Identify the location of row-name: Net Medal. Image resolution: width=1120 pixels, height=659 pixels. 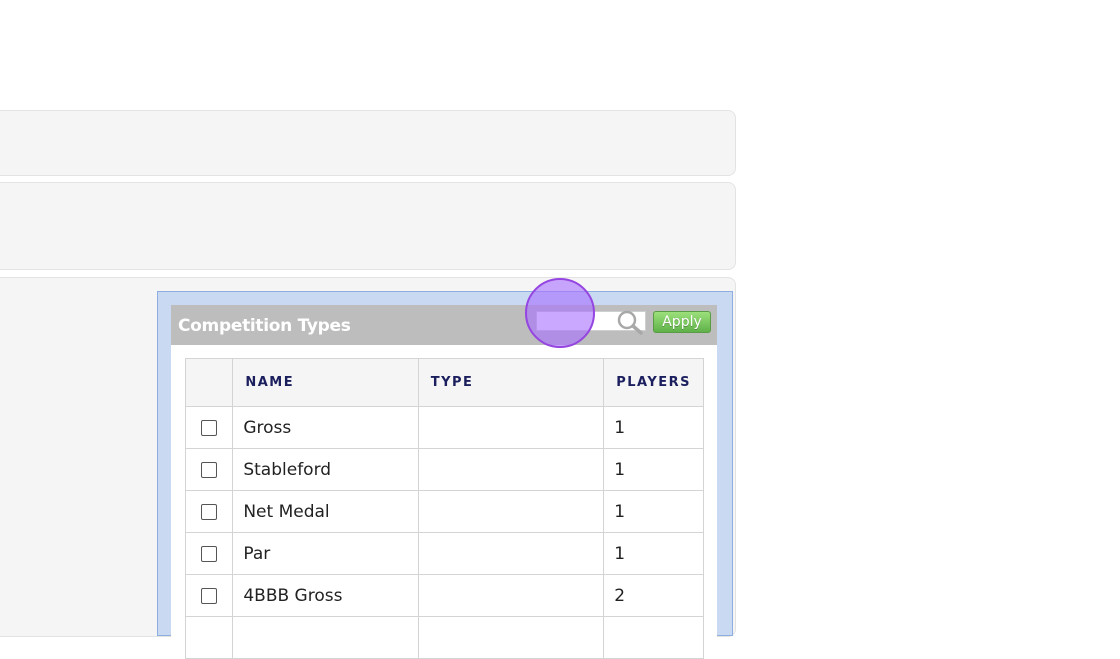
(325, 511).